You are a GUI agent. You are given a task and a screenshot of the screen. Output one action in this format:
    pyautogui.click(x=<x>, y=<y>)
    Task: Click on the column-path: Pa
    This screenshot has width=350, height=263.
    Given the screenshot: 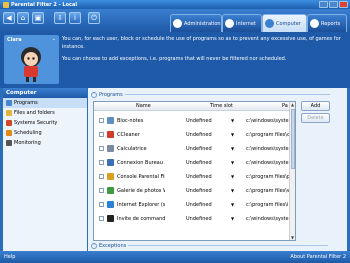 What is the action you would take?
    pyautogui.click(x=285, y=106)
    